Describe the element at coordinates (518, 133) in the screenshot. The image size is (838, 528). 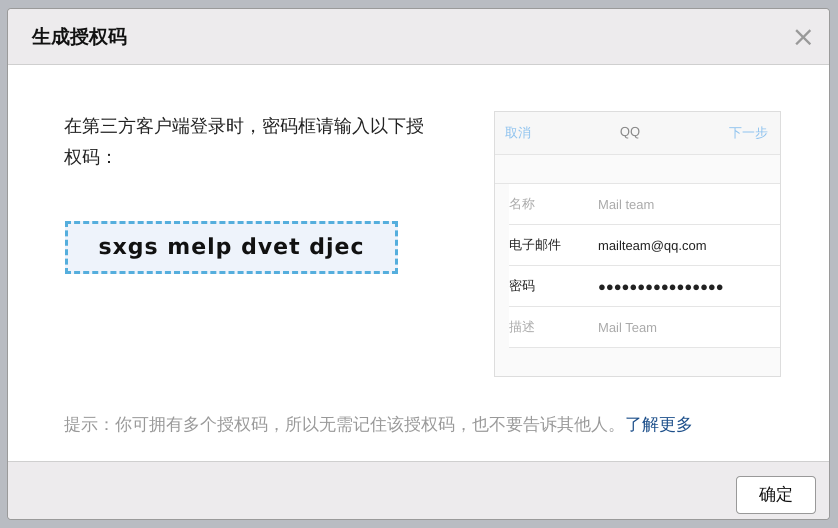
I see `cancel-label: 取消` at that location.